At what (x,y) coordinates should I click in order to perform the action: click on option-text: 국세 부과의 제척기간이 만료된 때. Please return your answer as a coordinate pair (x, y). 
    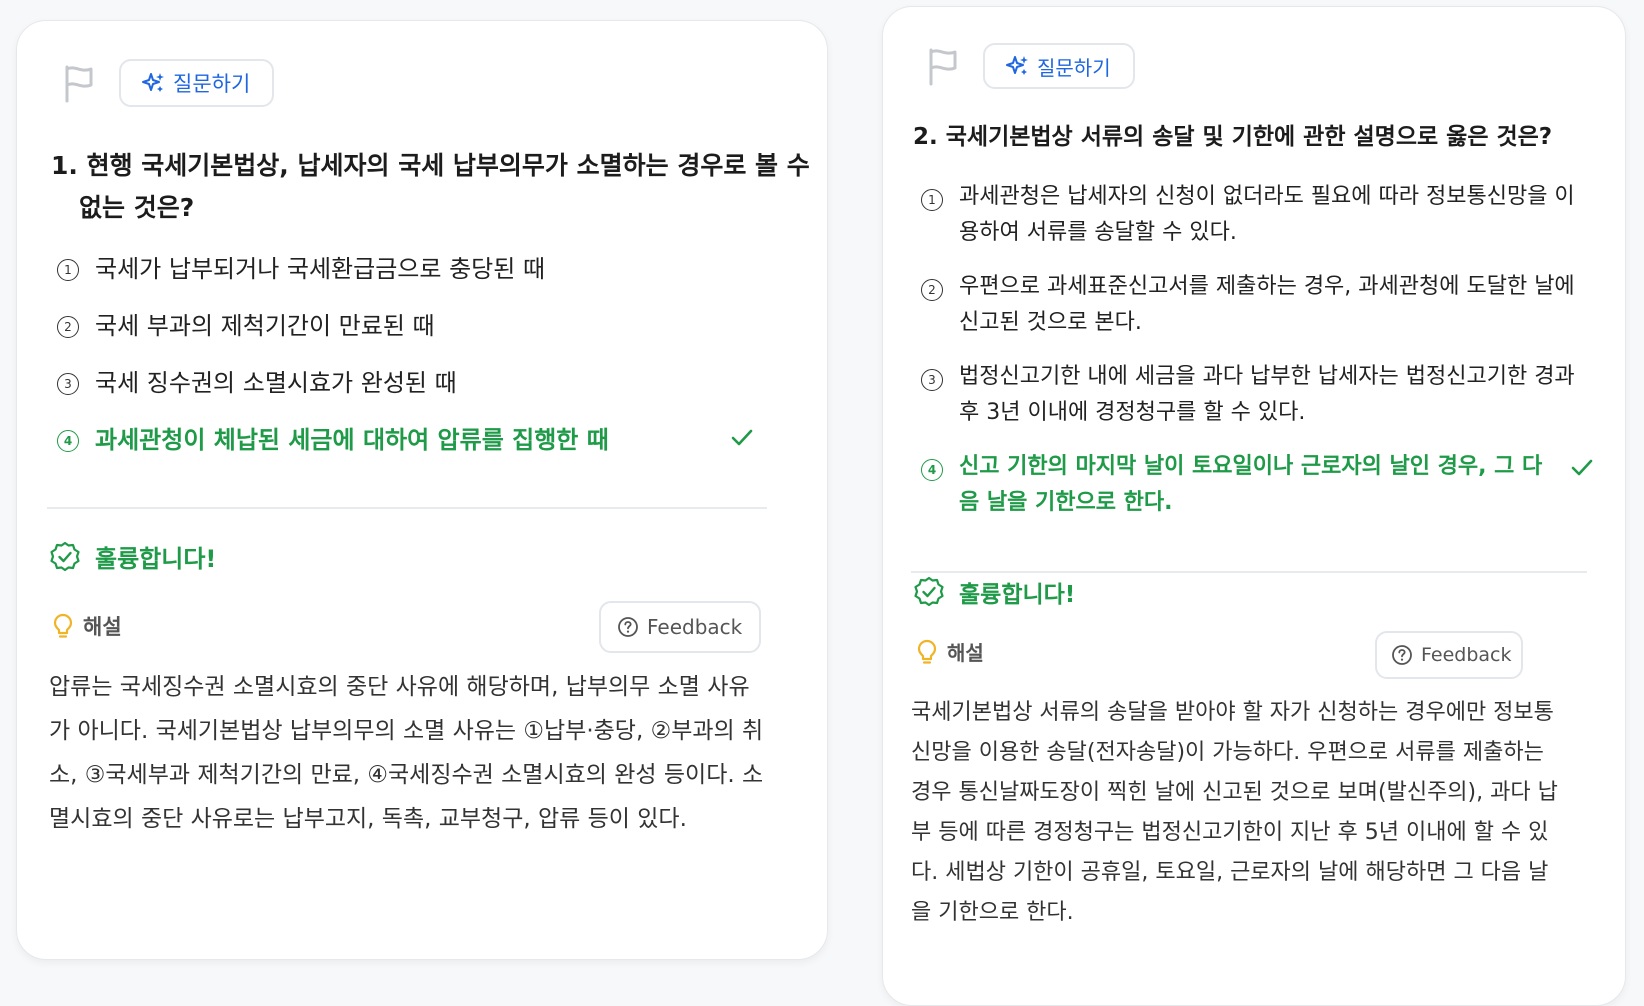
    Looking at the image, I should click on (265, 326).